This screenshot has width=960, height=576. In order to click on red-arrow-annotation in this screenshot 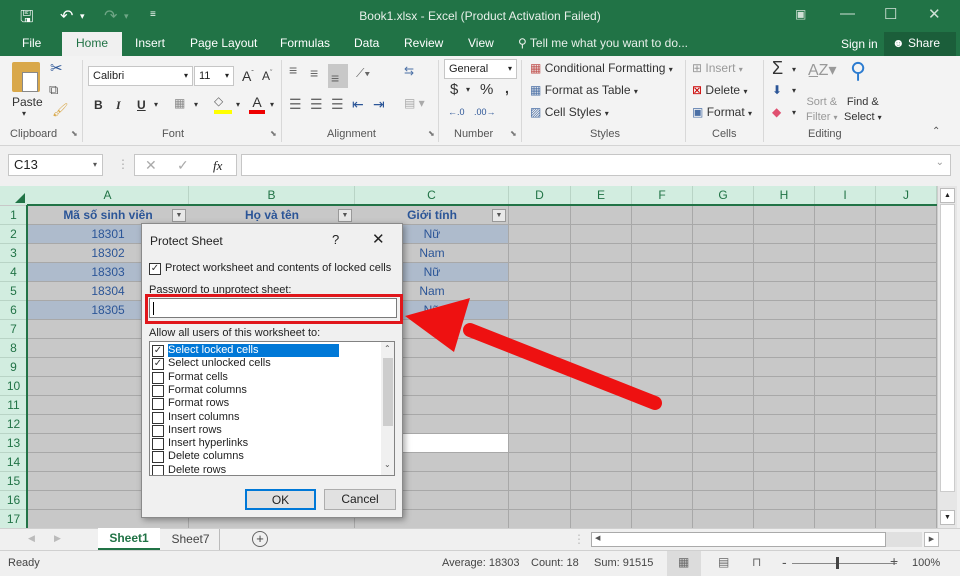, I will do `click(533, 354)`.